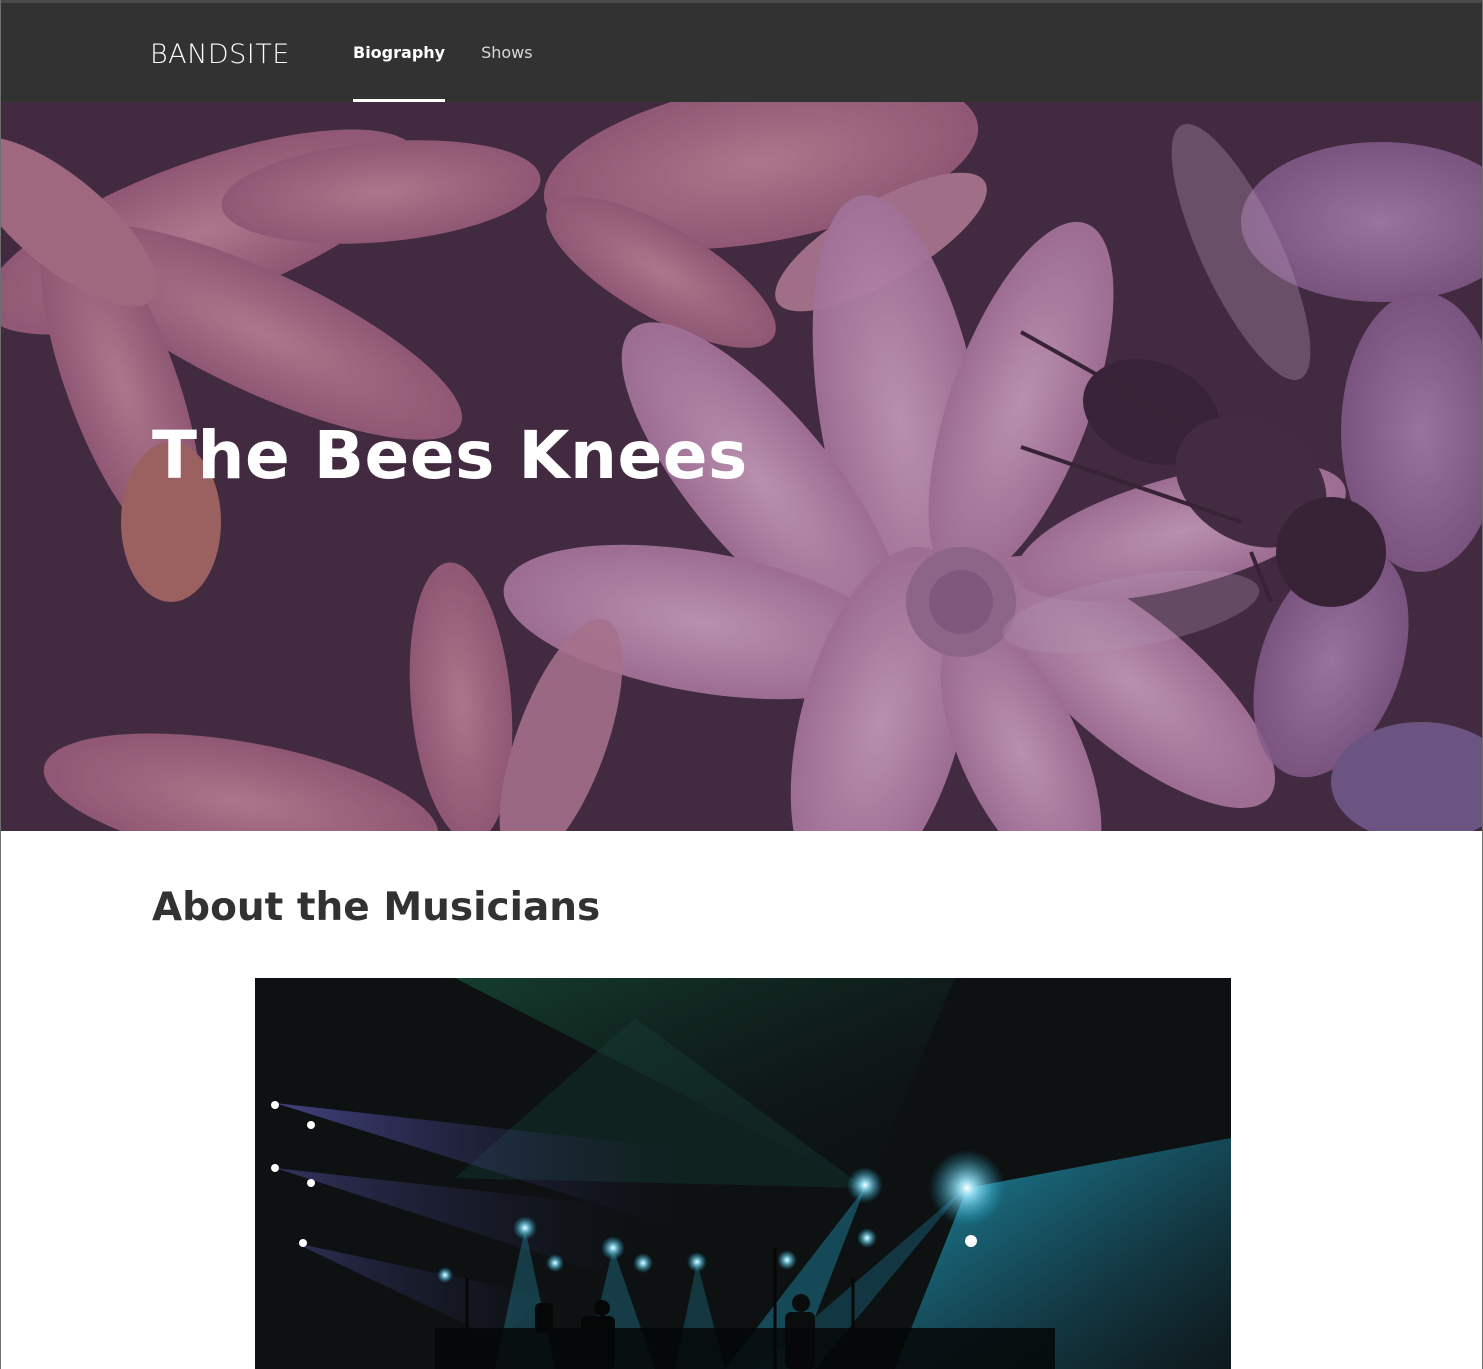  What do you see at coordinates (220, 54) in the screenshot?
I see `site-logo: BANDSITE` at bounding box center [220, 54].